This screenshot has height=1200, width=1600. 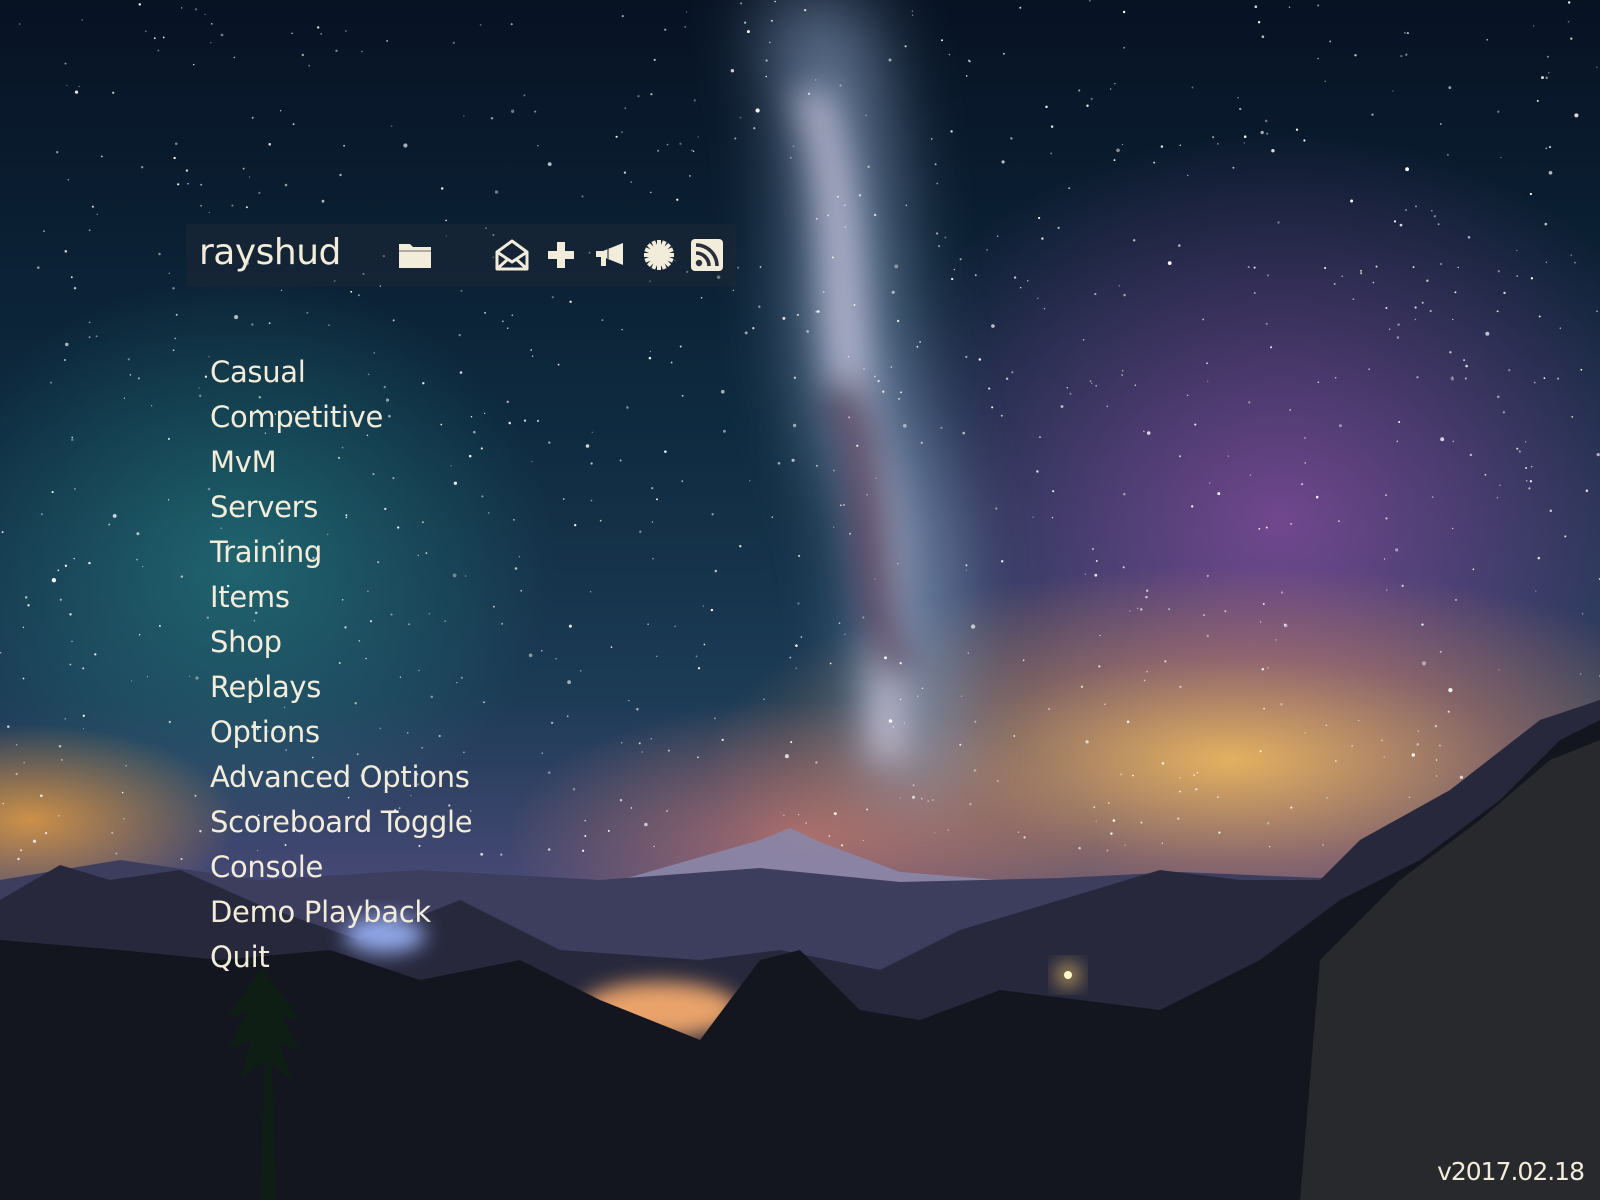 What do you see at coordinates (341, 507) in the screenshot?
I see `menu-item-servers: Servers` at bounding box center [341, 507].